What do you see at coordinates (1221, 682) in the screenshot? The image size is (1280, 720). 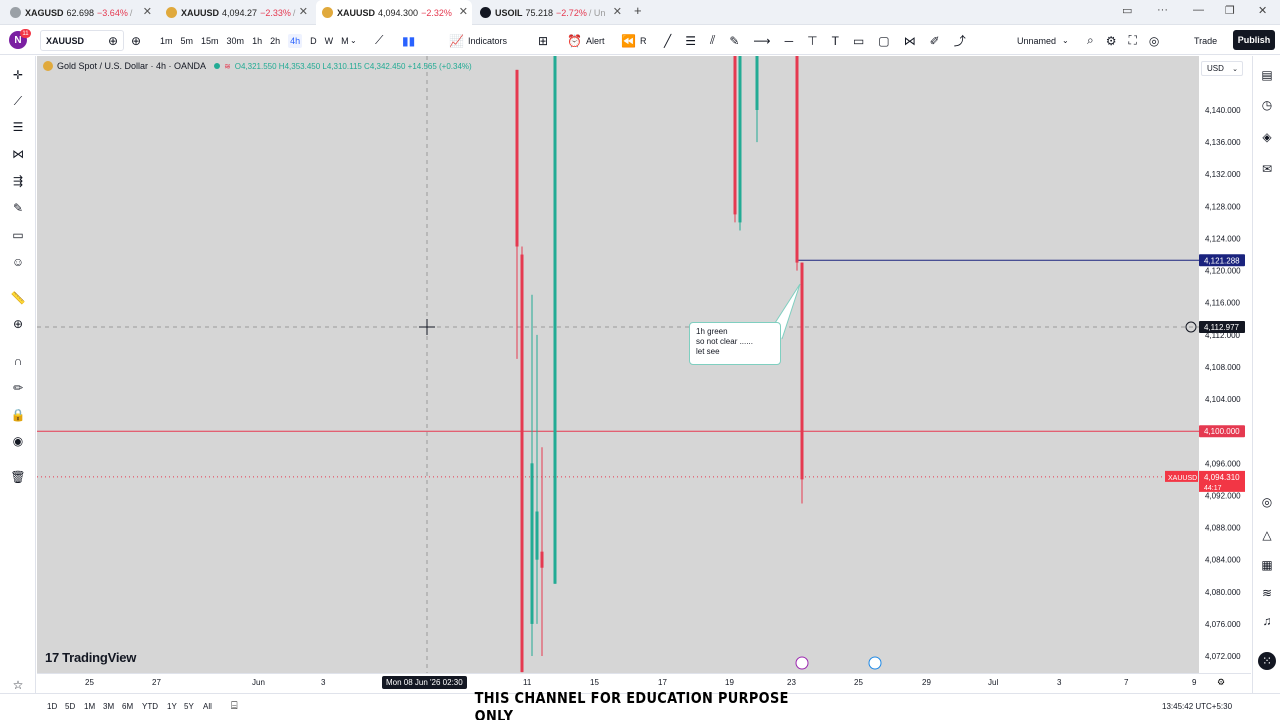 I see `axis-settings-icon: ⚙` at bounding box center [1221, 682].